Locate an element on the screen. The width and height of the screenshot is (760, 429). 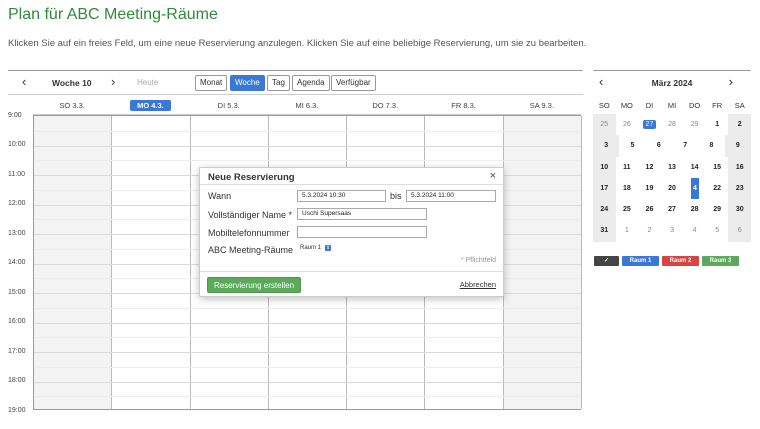
calendar-week-row: 25 26 27 28 29 1 2 is located at coordinates (672, 125).